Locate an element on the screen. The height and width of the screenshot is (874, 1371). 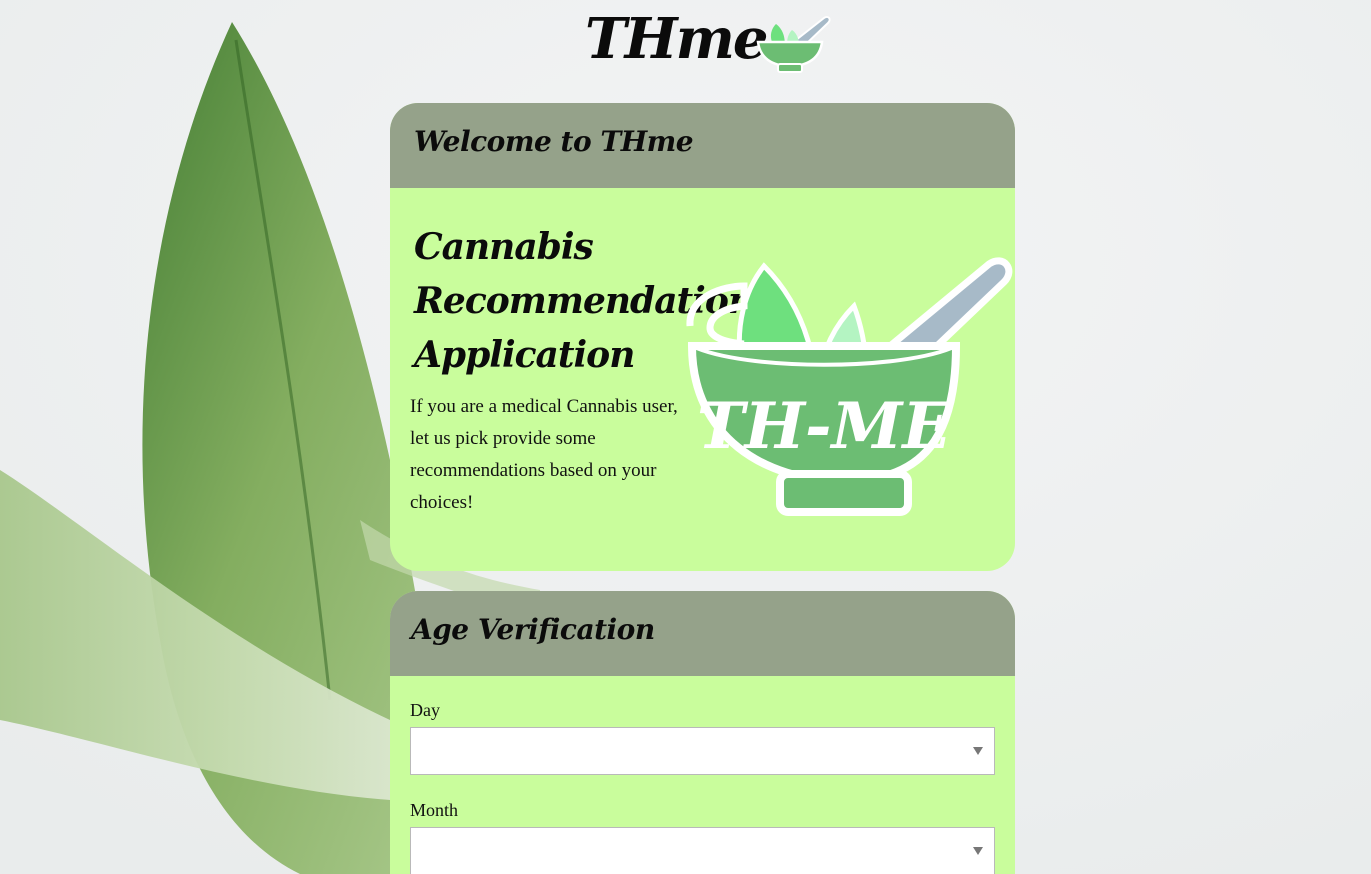
site-header: THme is located at coordinates (685, 45).